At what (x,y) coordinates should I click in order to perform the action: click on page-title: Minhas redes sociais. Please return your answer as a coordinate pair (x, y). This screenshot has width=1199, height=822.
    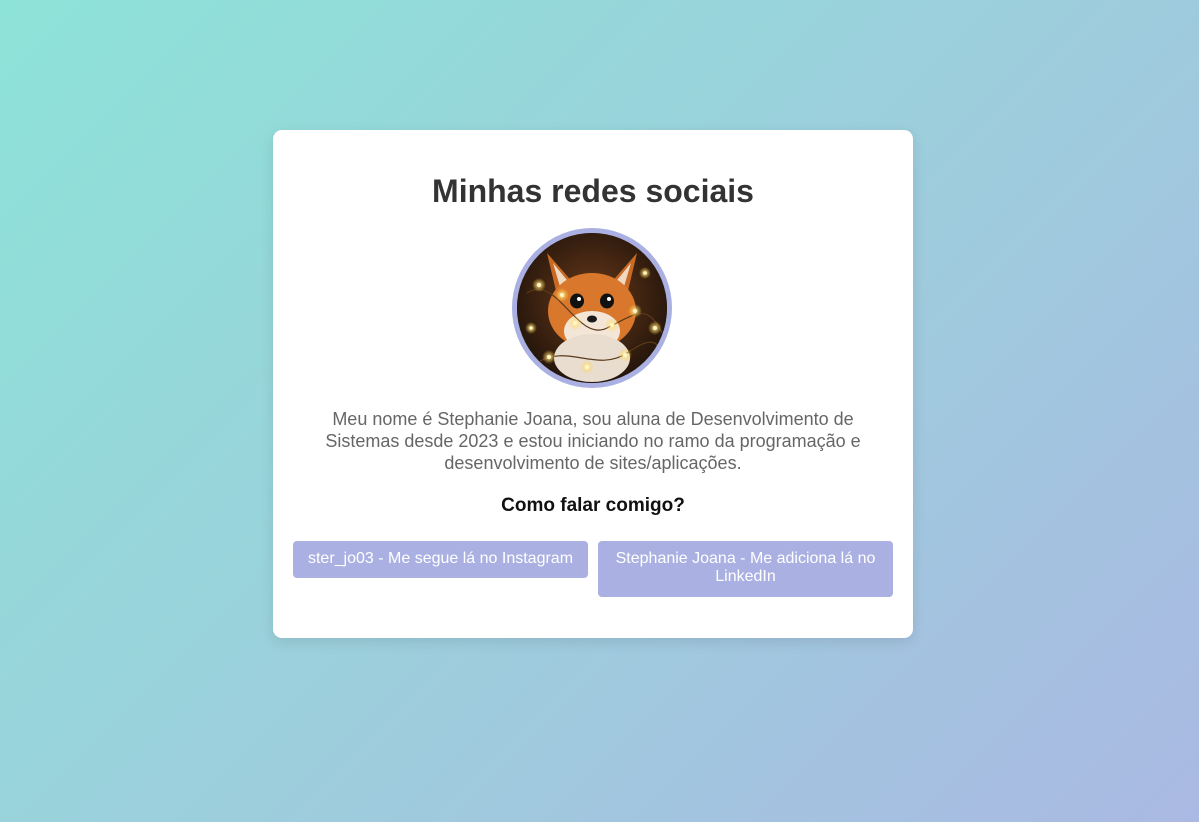
    Looking at the image, I should click on (593, 191).